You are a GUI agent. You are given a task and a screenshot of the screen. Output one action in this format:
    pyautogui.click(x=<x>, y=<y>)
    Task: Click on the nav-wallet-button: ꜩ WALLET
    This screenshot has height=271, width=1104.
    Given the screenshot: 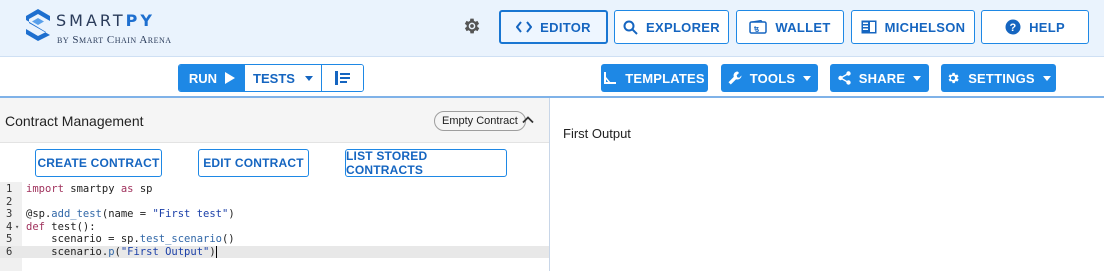 What is the action you would take?
    pyautogui.click(x=790, y=27)
    